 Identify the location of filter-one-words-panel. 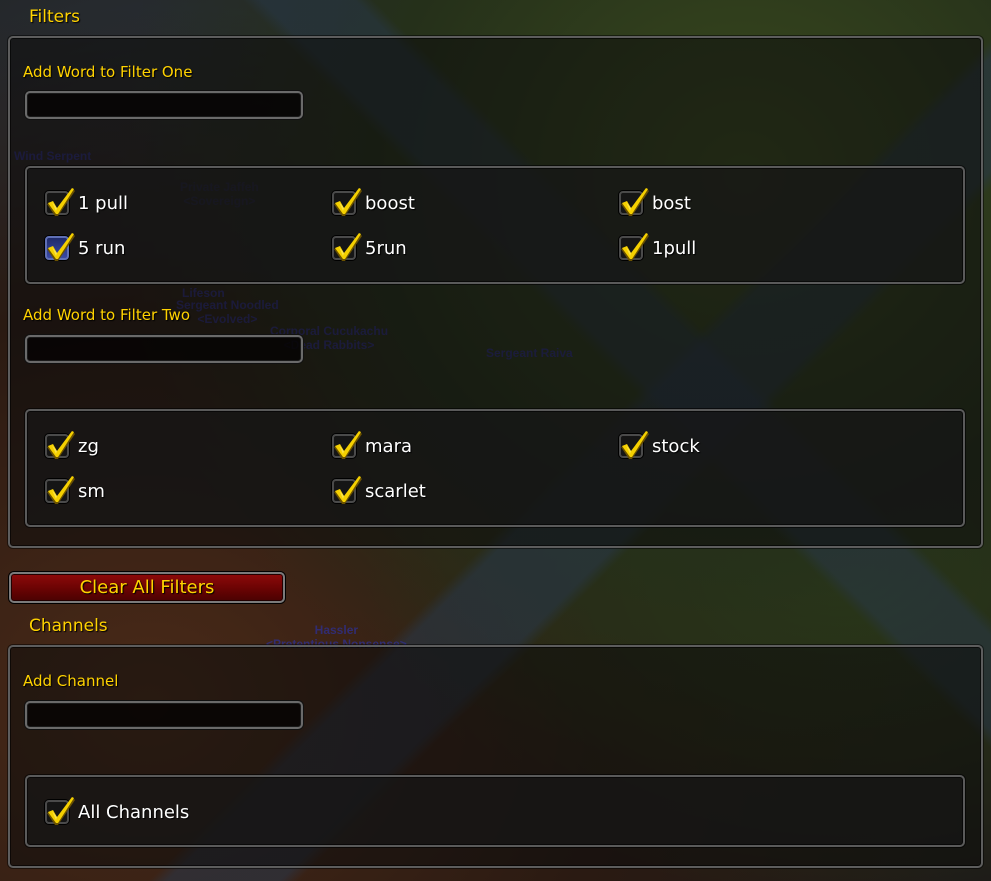
(495, 225).